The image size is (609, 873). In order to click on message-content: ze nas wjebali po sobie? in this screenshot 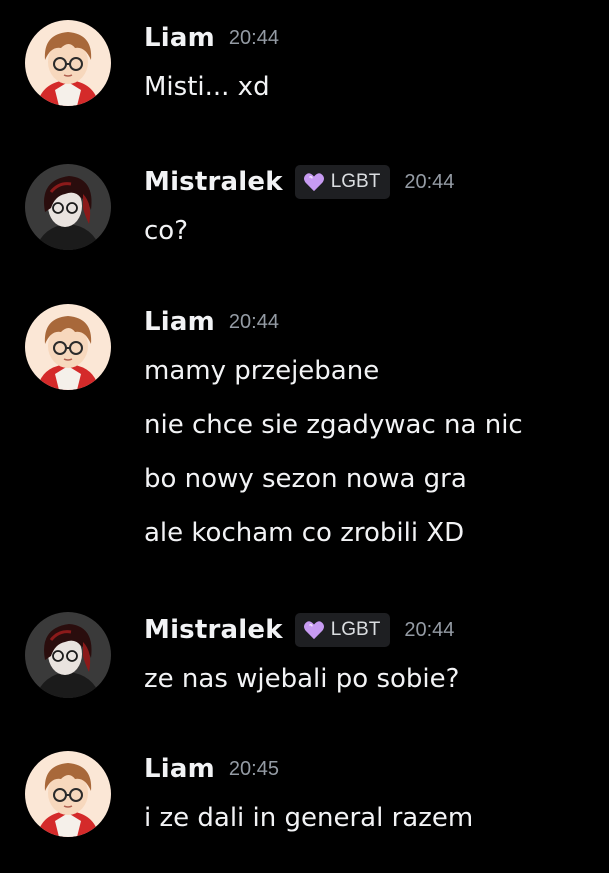, I will do `click(301, 679)`.